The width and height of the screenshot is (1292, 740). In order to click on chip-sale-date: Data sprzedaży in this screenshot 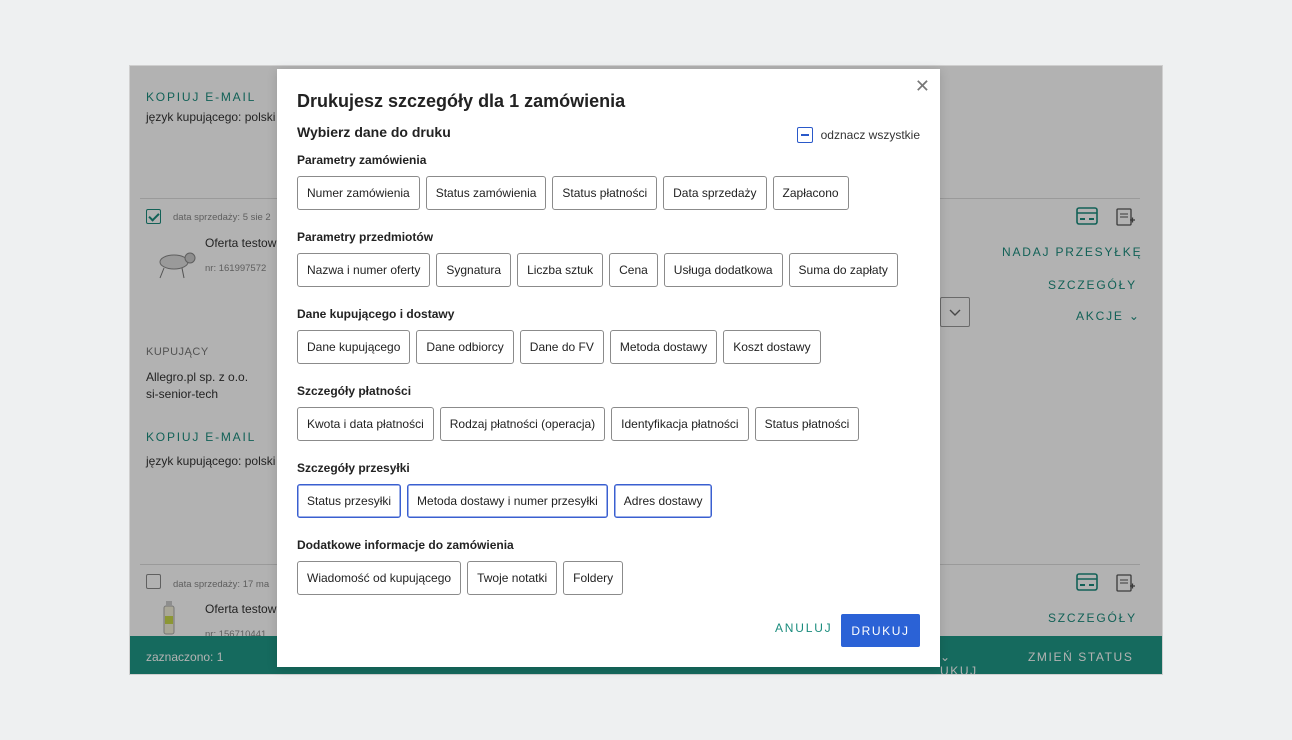, I will do `click(715, 193)`.